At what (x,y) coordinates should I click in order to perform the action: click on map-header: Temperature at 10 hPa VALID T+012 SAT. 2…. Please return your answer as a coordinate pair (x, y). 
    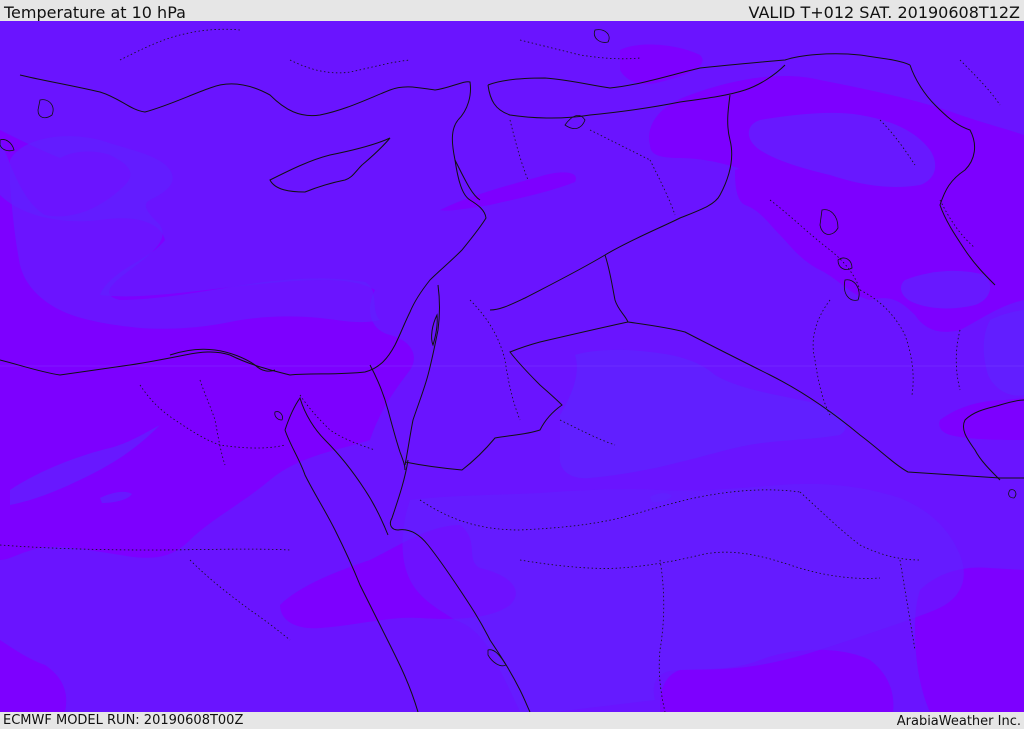
    Looking at the image, I should click on (512, 11).